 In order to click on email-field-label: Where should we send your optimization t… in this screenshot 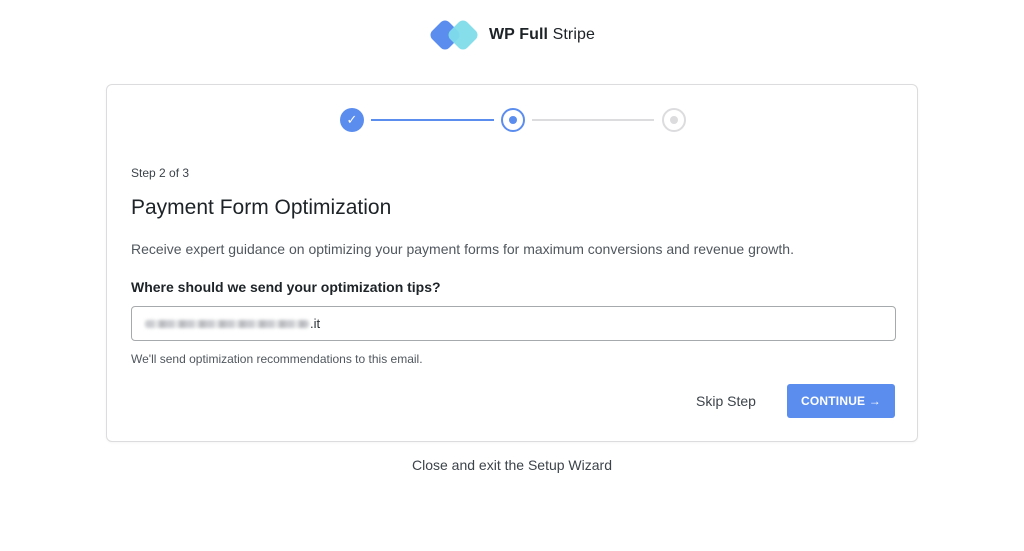, I will do `click(286, 287)`.